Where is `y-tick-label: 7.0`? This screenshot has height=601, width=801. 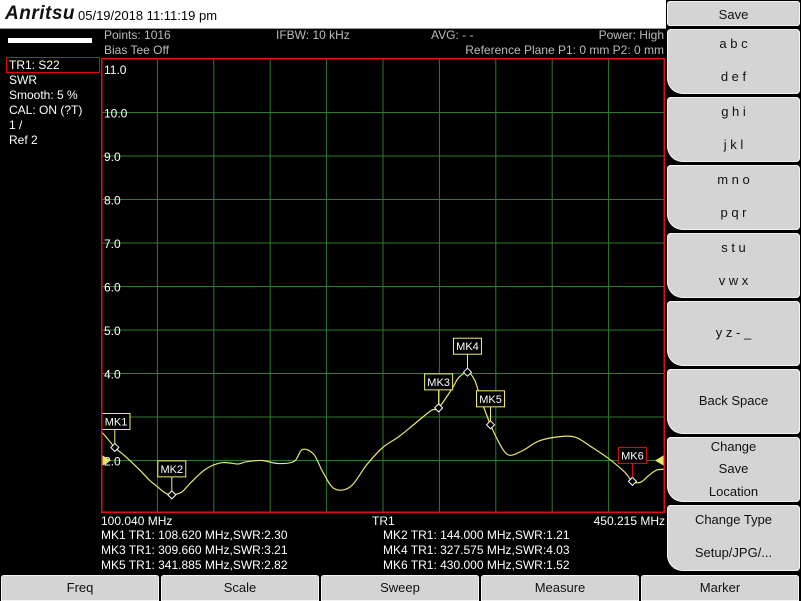
y-tick-label: 7.0 is located at coordinates (112, 244).